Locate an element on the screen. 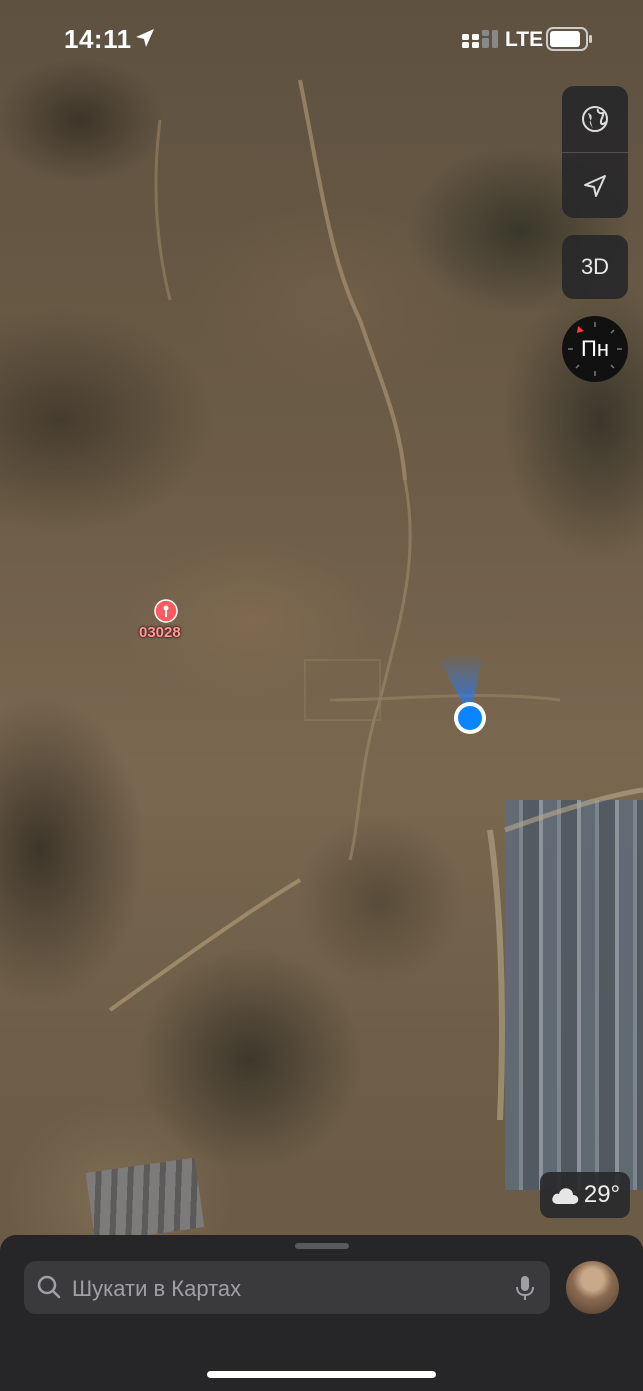 The height and width of the screenshot is (1391, 643). weather-badge: 29° is located at coordinates (585, 1195).